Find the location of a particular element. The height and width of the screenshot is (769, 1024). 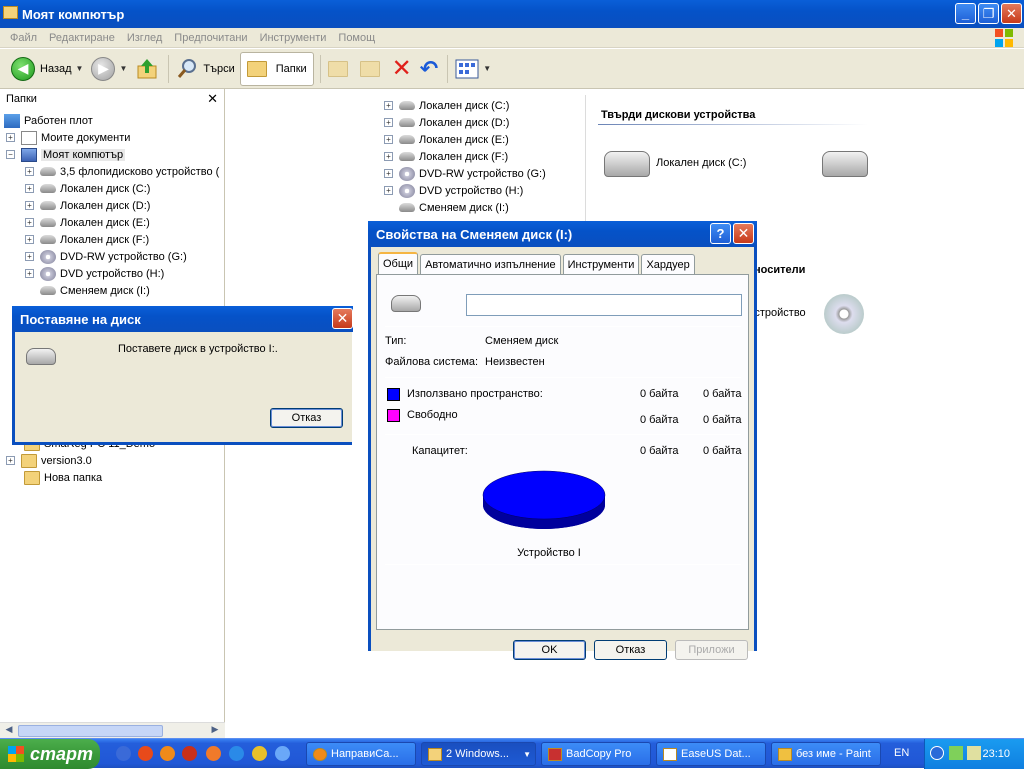

content-tree-item: + Локален диск (C:) is located at coordinates (446, 105).